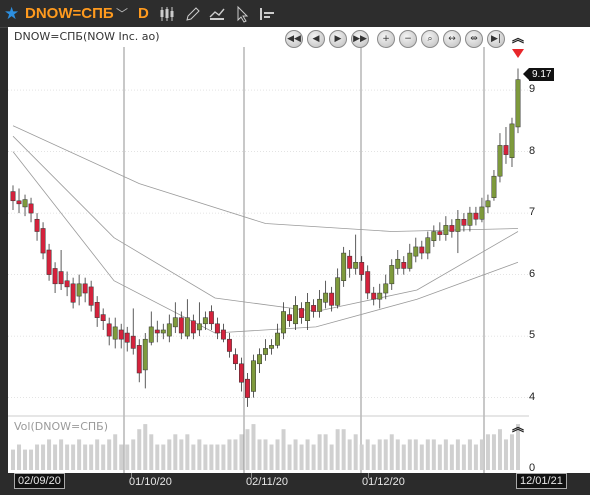 The width and height of the screenshot is (590, 495). I want to click on cursor-icon, so click(243, 14).